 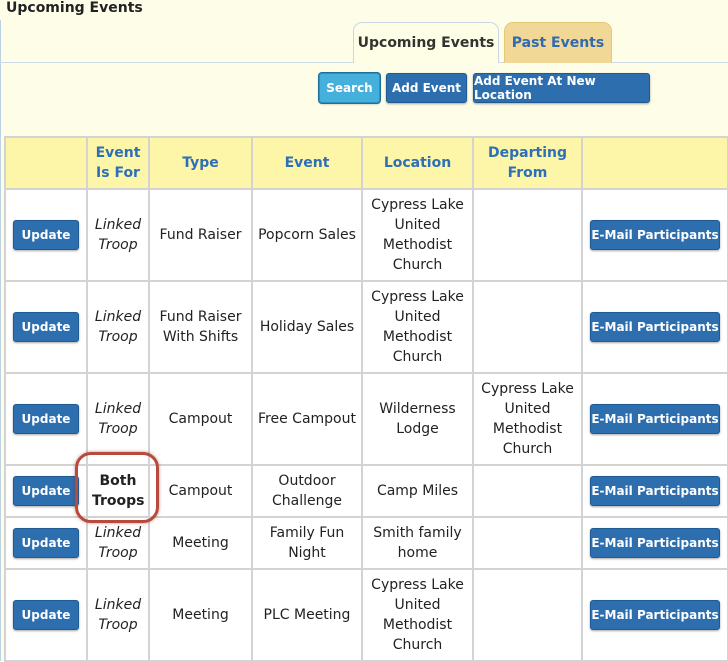 What do you see at coordinates (307, 543) in the screenshot?
I see `cell-event: Family Fun Night` at bounding box center [307, 543].